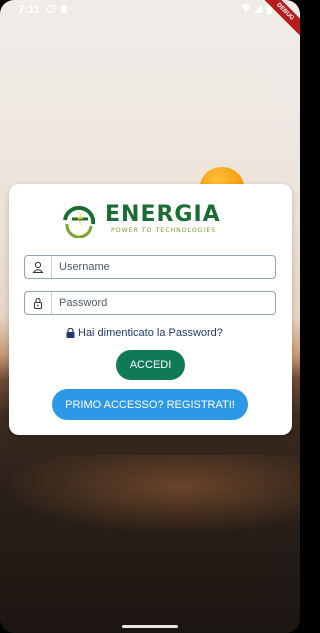 The image size is (320, 633). Describe the element at coordinates (150, 495) in the screenshot. I see `background-ground` at that location.